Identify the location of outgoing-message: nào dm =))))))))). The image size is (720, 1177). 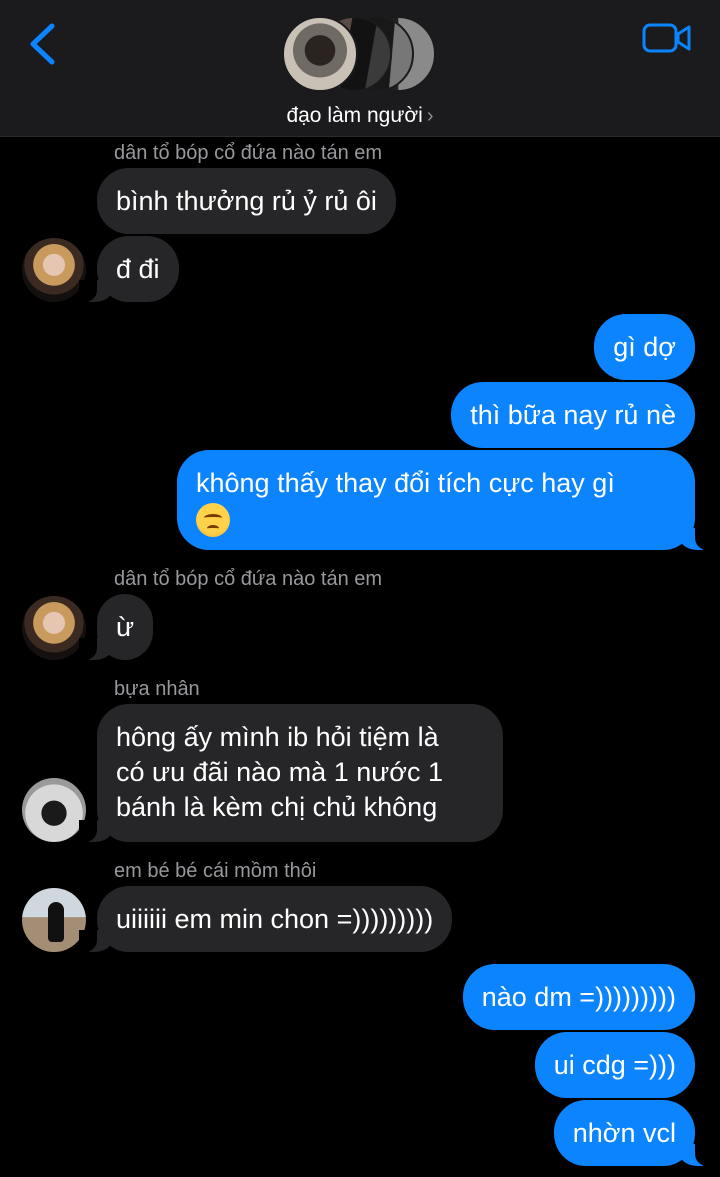
(578, 997).